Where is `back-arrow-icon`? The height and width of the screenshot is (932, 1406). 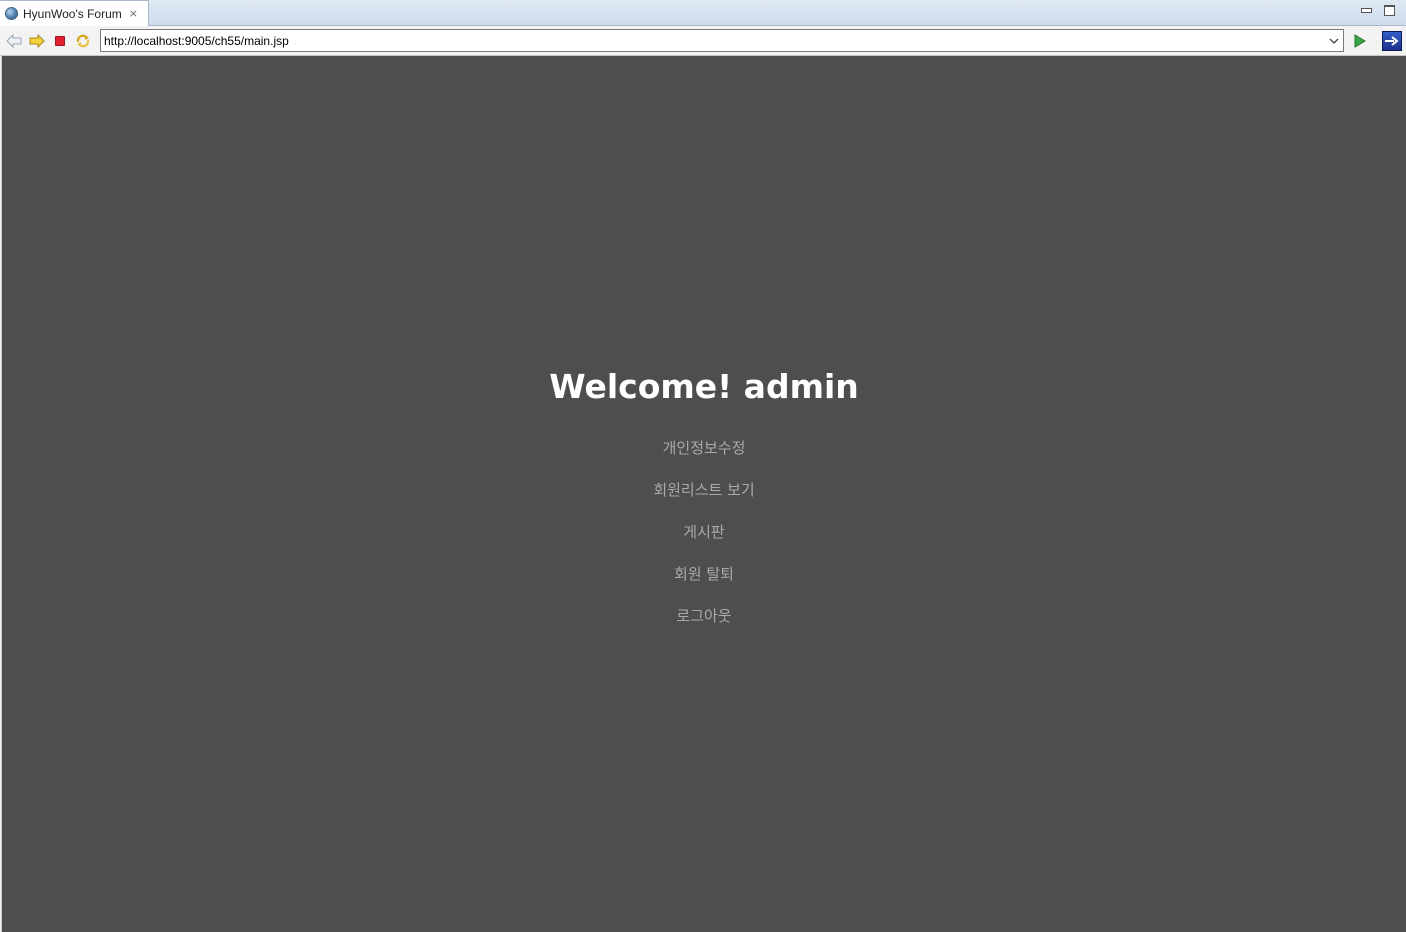
back-arrow-icon is located at coordinates (14, 41).